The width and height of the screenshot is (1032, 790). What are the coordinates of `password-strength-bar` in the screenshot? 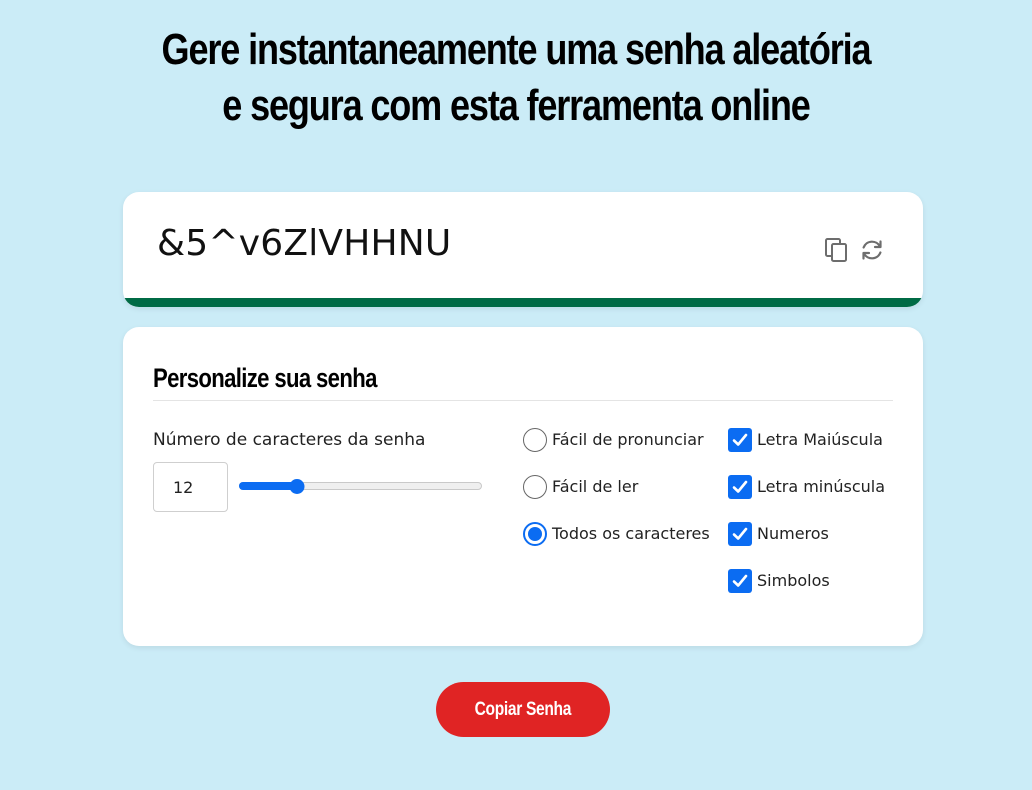 It's located at (523, 302).